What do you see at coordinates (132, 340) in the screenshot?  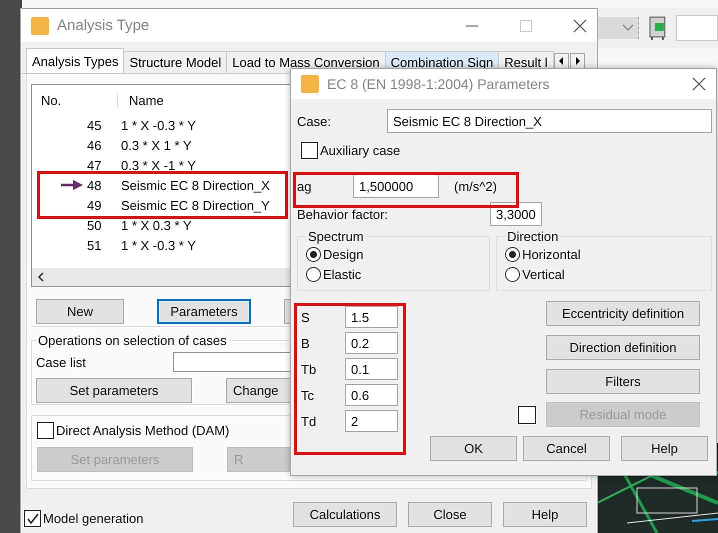 I see `group-title: Operations on selection of cases` at bounding box center [132, 340].